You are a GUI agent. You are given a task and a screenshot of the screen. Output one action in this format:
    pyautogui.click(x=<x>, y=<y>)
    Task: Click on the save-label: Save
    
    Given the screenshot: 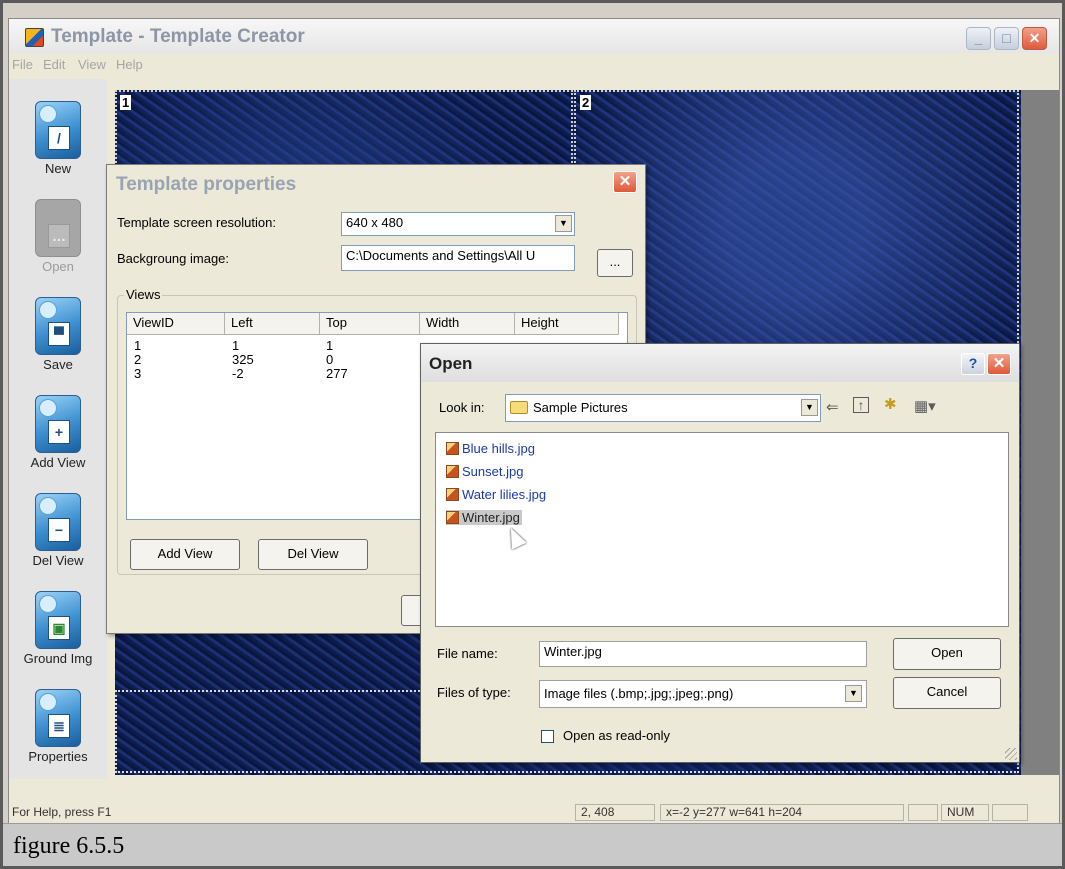 What is the action you would take?
    pyautogui.click(x=58, y=364)
    